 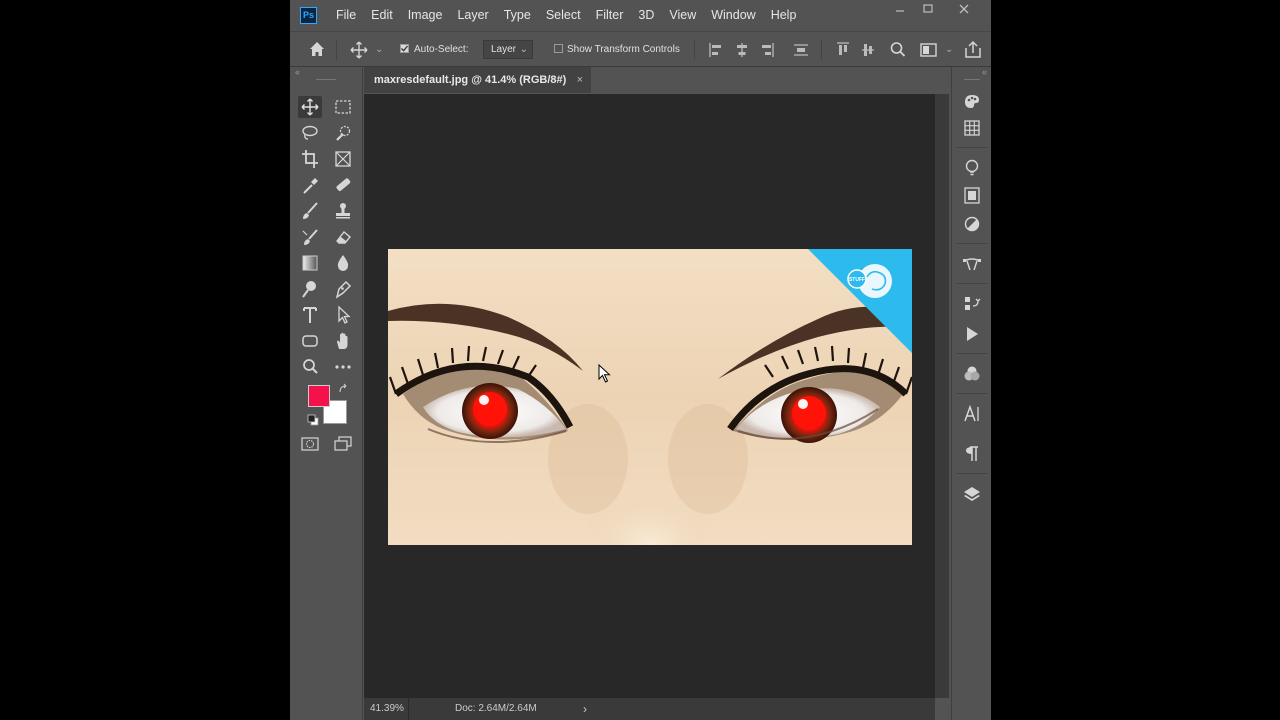 What do you see at coordinates (580, 80) in the screenshot?
I see `close-tab-icon: ×` at bounding box center [580, 80].